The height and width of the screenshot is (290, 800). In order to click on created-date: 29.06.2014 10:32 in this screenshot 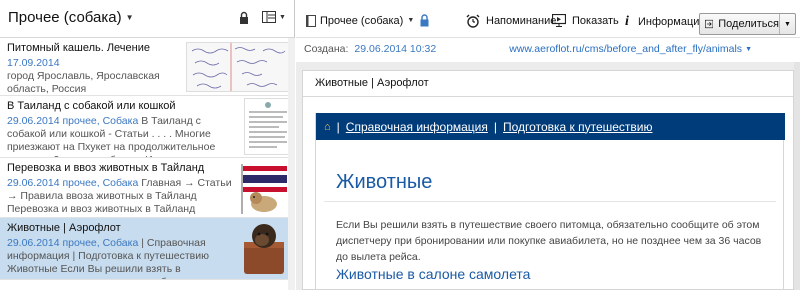, I will do `click(395, 49)`.